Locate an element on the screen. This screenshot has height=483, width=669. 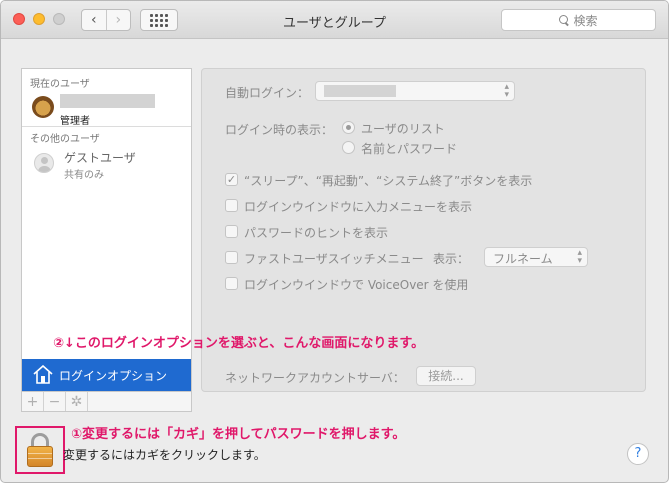
guest-user-status: 共有のみ is located at coordinates (84, 175).